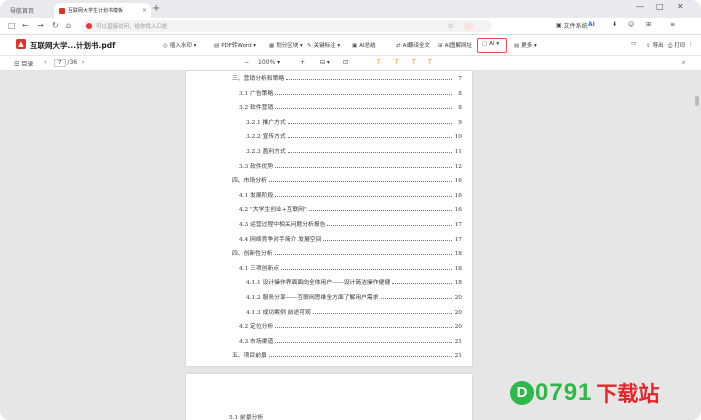 Image resolution: width=701 pixels, height=420 pixels. Describe the element at coordinates (691, 44) in the screenshot. I see `overflow-icon: ⋮` at that location.